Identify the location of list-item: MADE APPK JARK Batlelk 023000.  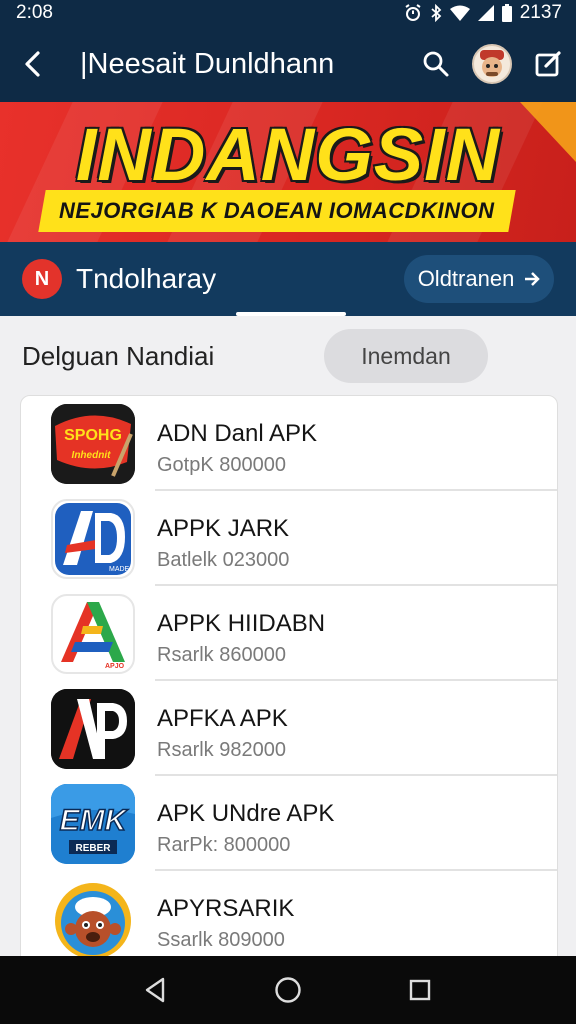
(289, 538).